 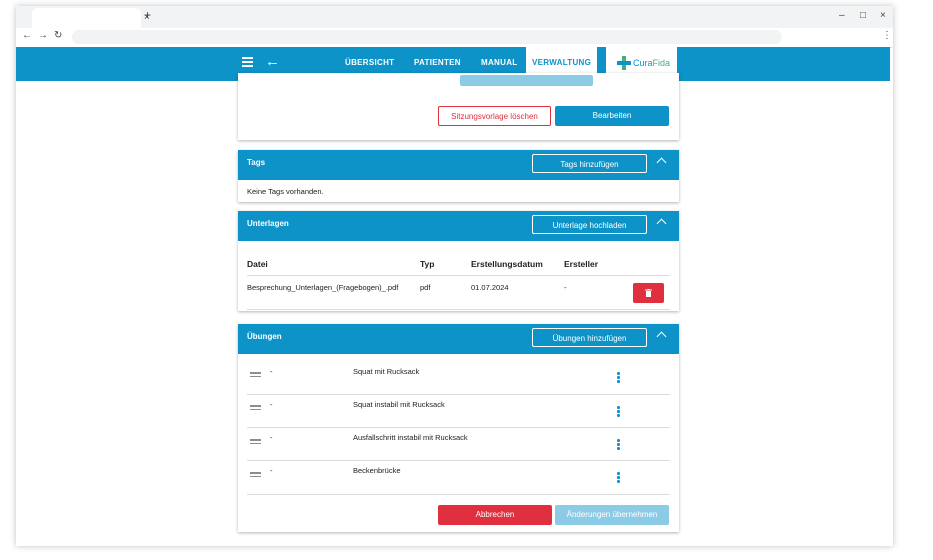 I want to click on scrolled-button-remnant, so click(x=526, y=80).